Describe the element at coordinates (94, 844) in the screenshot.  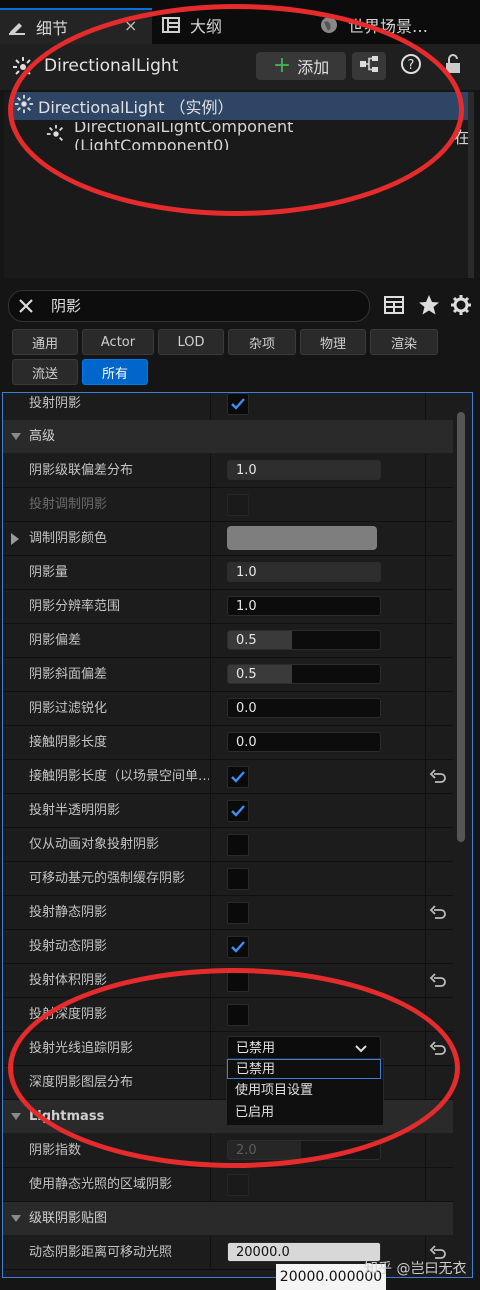
I see `prop-label: 仅从动画对象投射阴影` at that location.